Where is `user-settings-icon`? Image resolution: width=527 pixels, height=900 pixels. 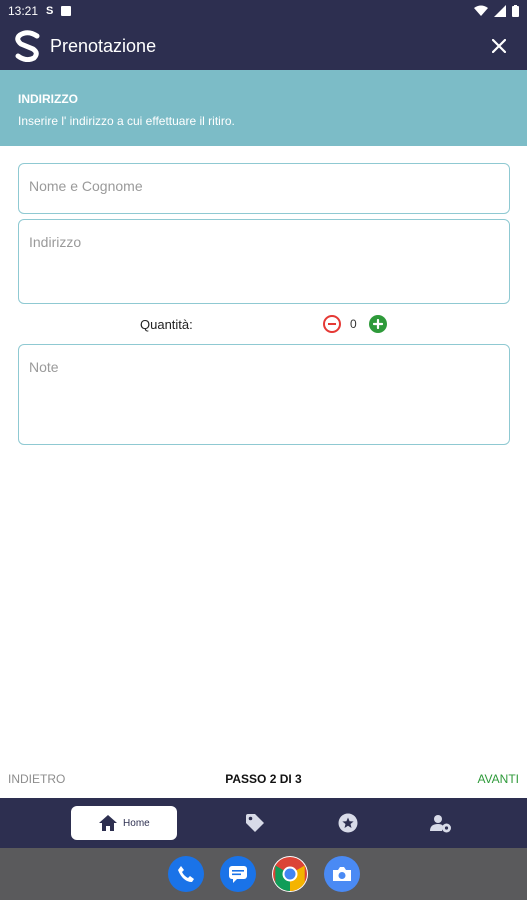
user-settings-icon is located at coordinates (440, 824).